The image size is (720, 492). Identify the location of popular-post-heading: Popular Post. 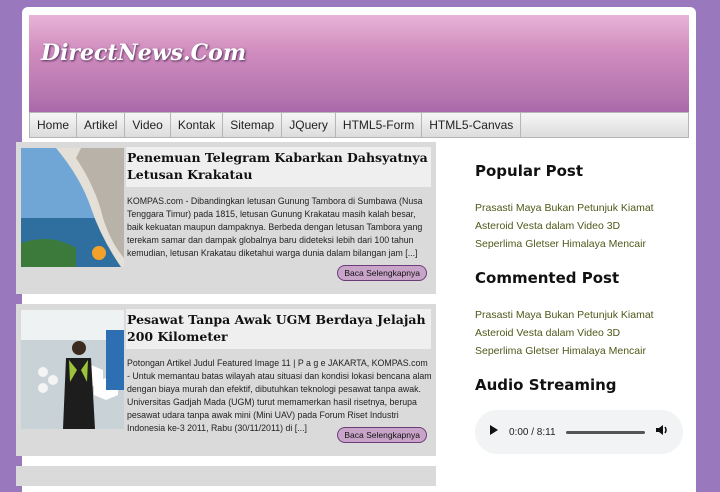
(529, 171).